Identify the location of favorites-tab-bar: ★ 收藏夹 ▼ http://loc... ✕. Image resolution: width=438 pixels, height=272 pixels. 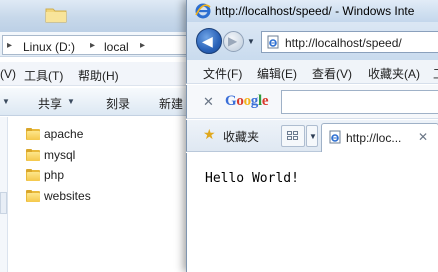
(312, 136).